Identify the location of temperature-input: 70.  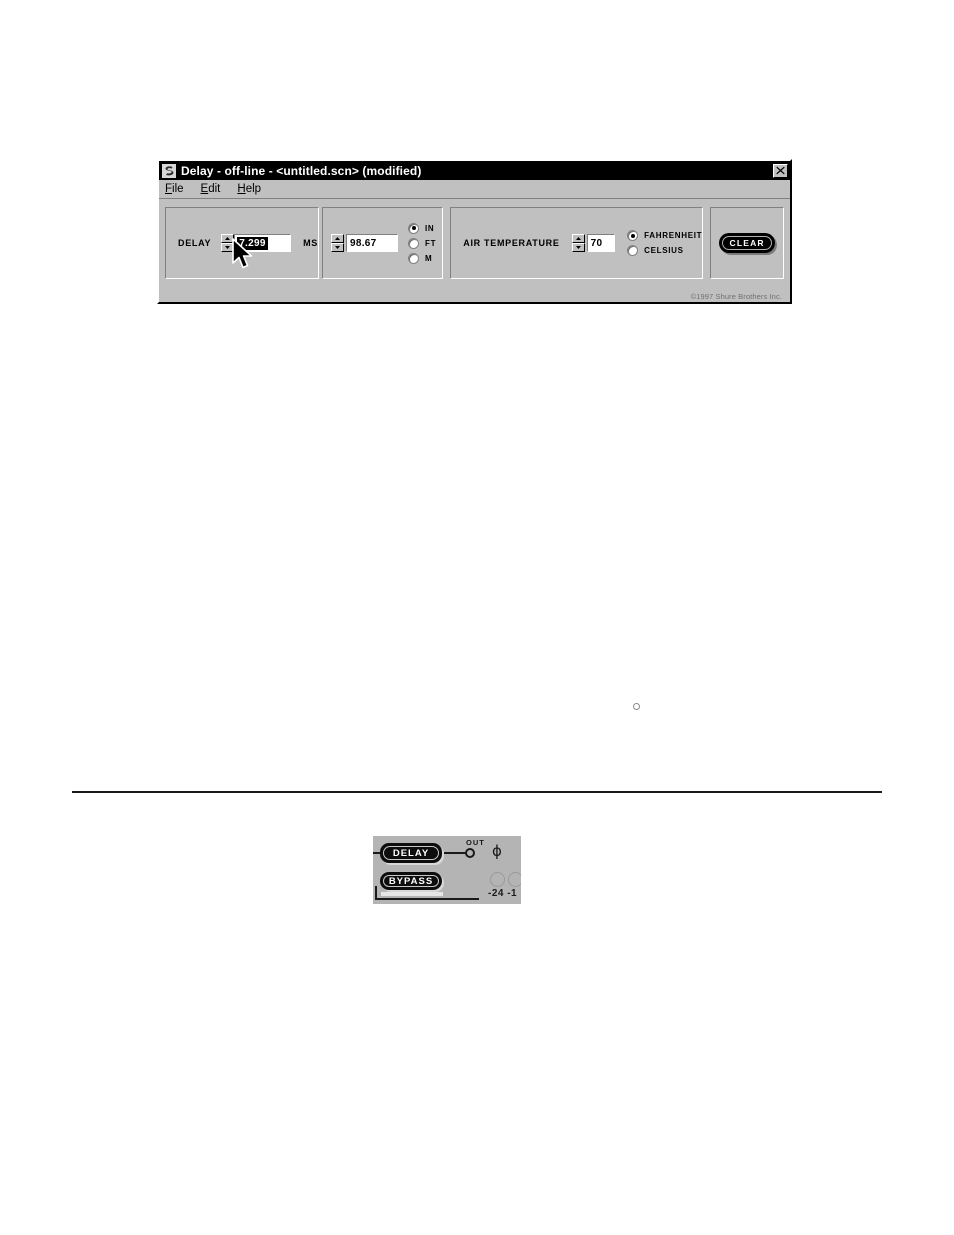
(601, 243).